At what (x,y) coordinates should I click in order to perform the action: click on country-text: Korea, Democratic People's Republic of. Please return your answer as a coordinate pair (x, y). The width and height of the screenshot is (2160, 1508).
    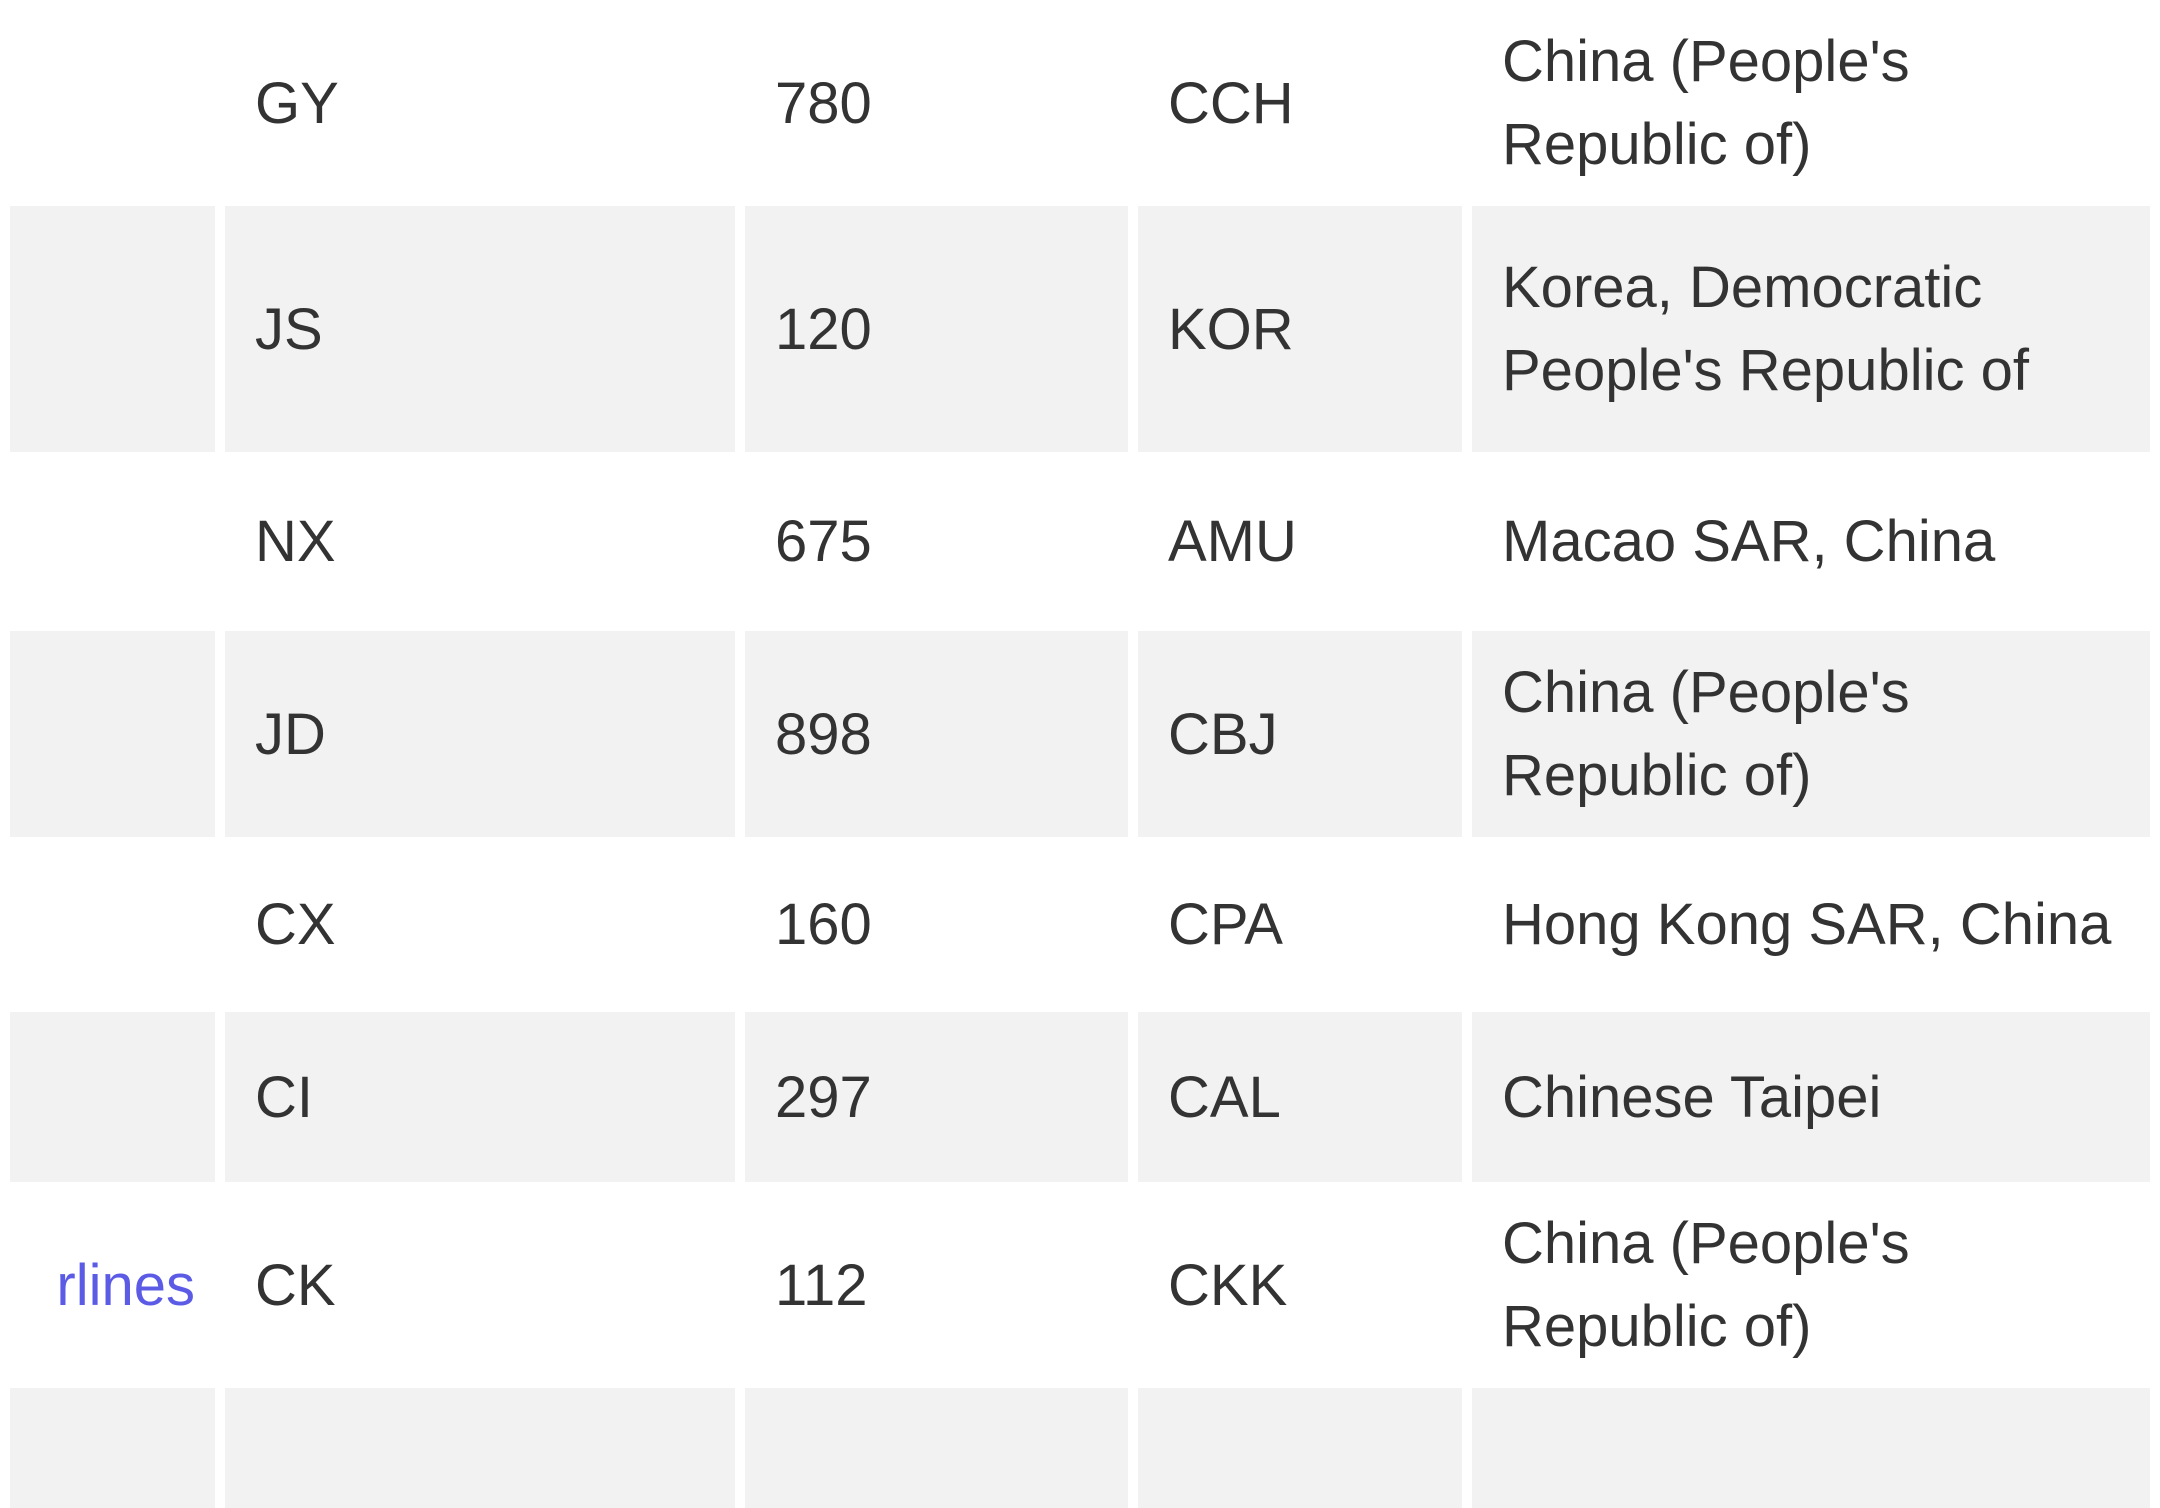
    Looking at the image, I should click on (1765, 329).